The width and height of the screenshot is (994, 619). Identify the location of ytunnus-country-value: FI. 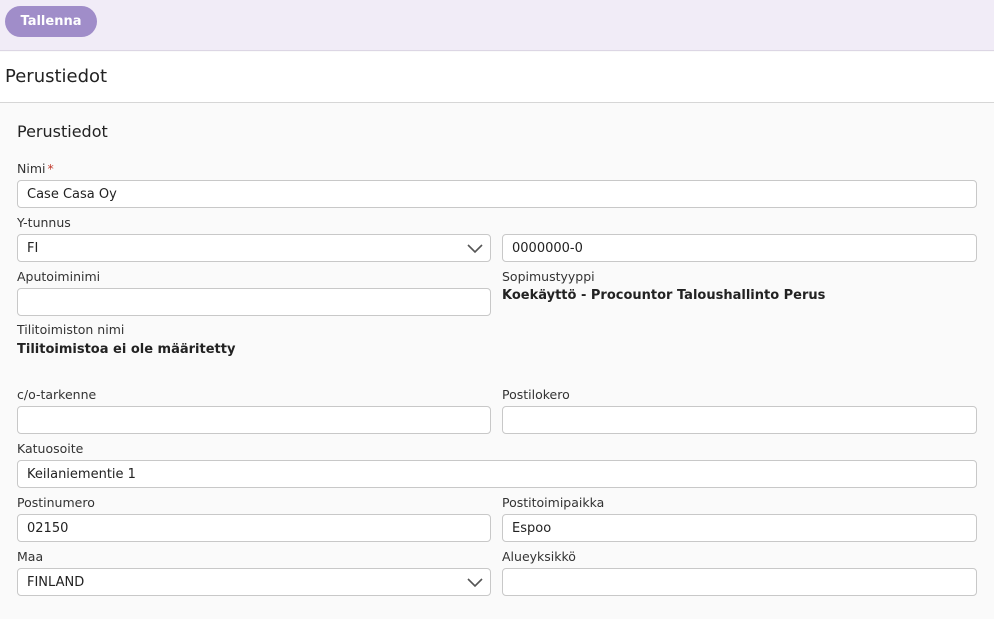
(33, 248).